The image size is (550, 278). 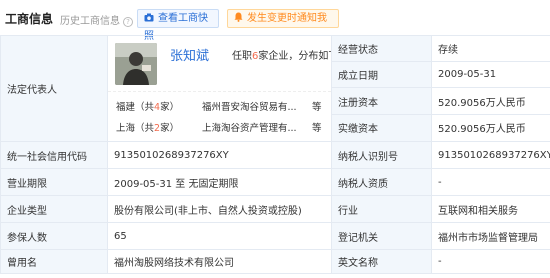 I want to click on role-suffix: 家企业，分布如下, so click(x=295, y=56).